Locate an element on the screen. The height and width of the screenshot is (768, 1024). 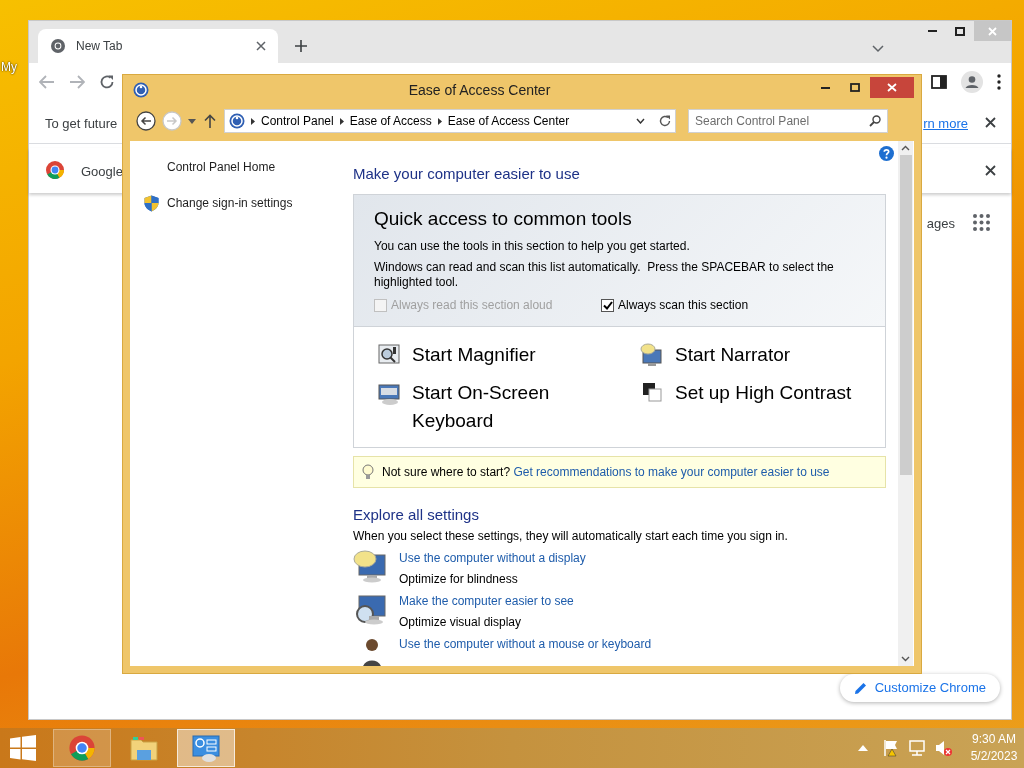
app-icon is located at coordinates (141, 90).